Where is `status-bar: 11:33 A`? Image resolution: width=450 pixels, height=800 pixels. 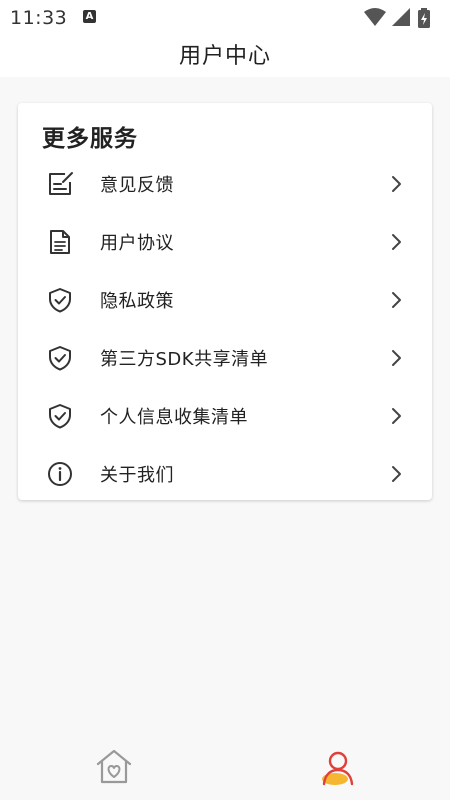
status-bar: 11:33 A is located at coordinates (225, 18).